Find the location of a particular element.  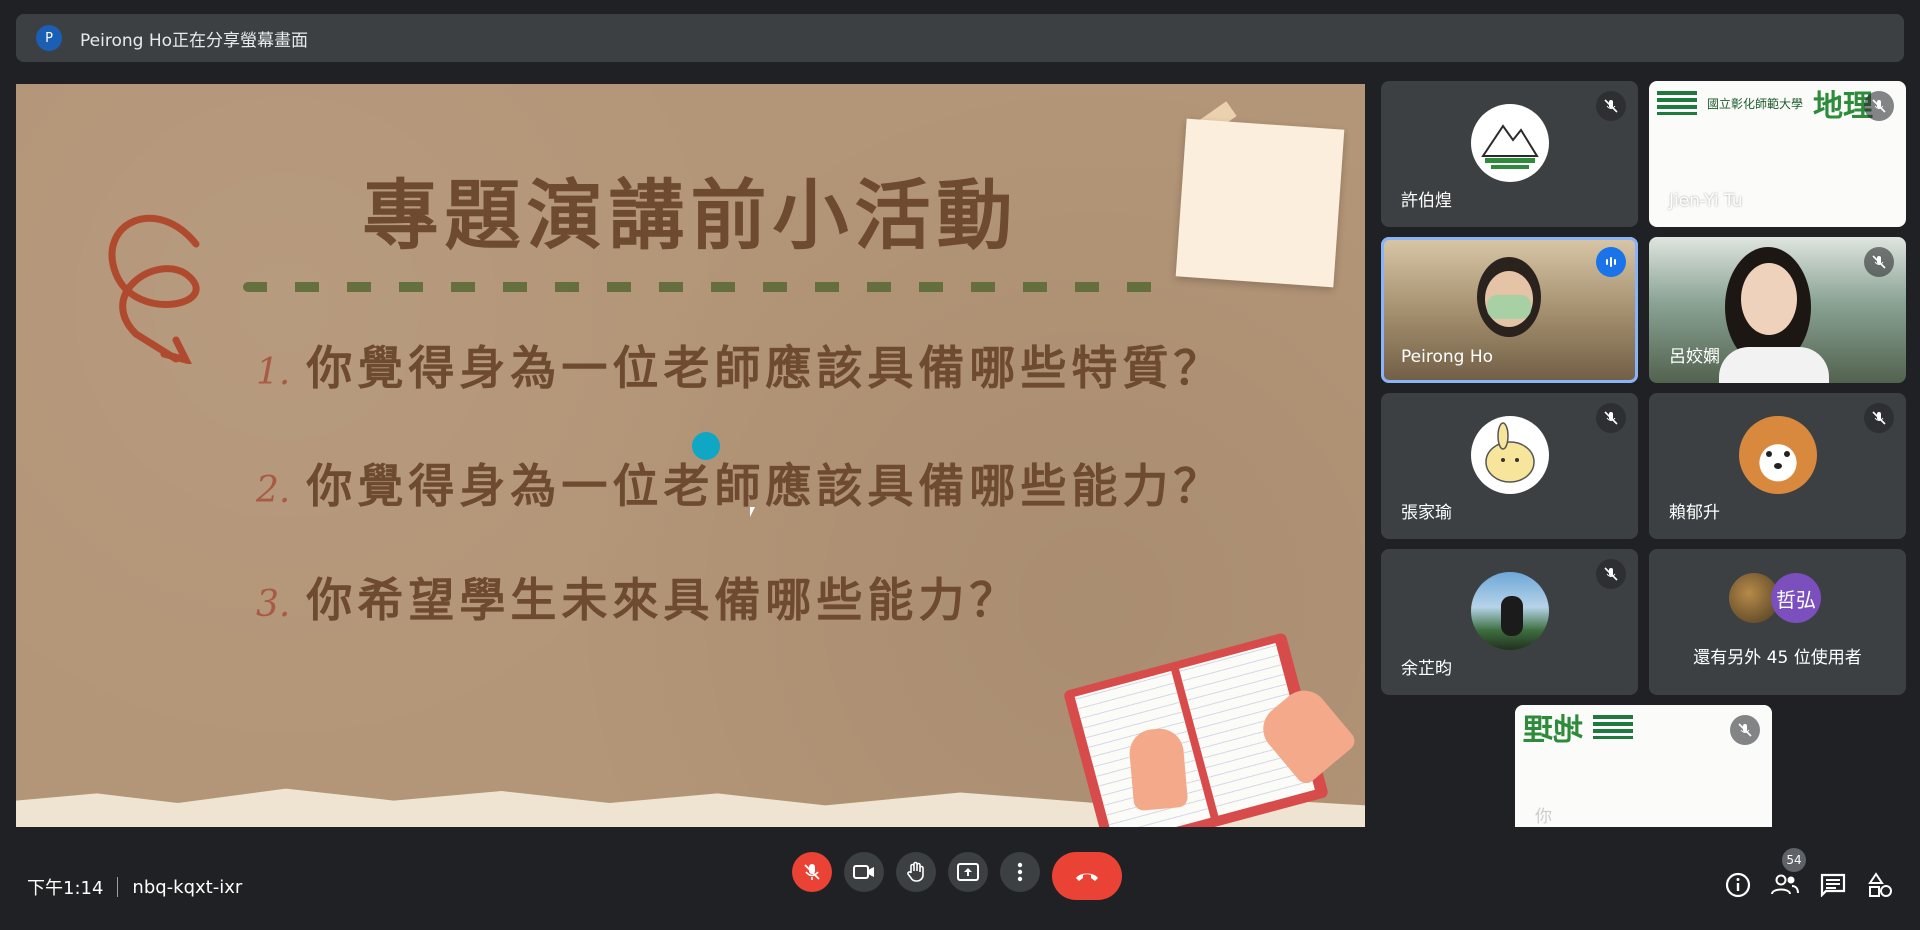

more-options-button is located at coordinates (1020, 872).